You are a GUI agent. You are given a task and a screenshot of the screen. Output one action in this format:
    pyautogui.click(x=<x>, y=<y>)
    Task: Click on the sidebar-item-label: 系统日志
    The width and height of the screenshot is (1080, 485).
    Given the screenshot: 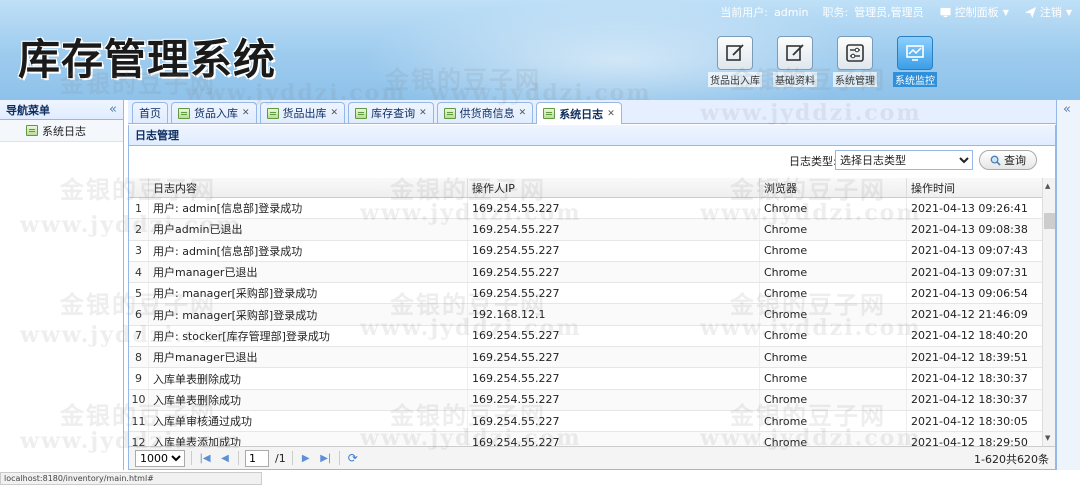 What is the action you would take?
    pyautogui.click(x=64, y=131)
    